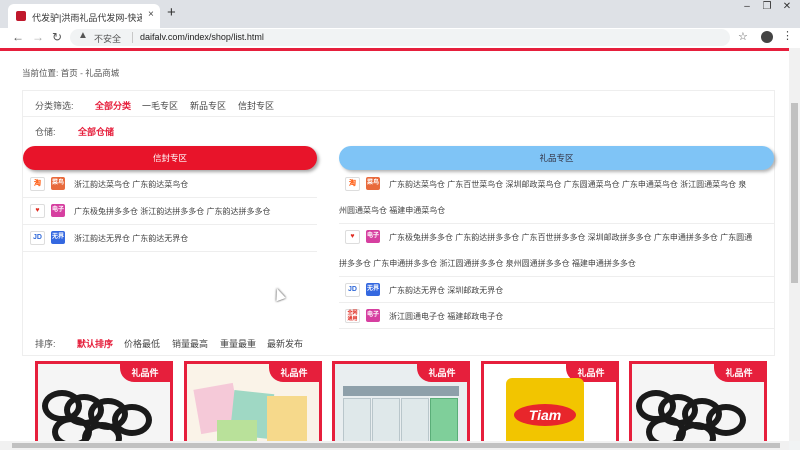 The height and width of the screenshot is (450, 800). I want to click on category-envelope: 信封专区, so click(256, 105).